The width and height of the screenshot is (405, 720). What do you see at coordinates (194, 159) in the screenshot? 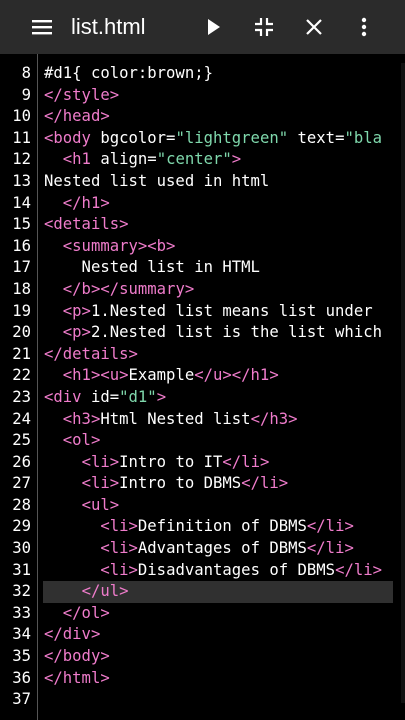
I see `string-token: "center"` at bounding box center [194, 159].